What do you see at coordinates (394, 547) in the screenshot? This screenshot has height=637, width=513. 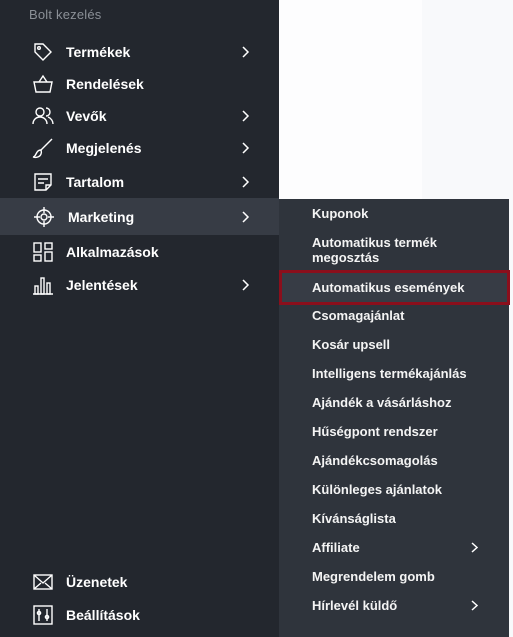 I see `submenu-item-affiliate: Affiliate` at bounding box center [394, 547].